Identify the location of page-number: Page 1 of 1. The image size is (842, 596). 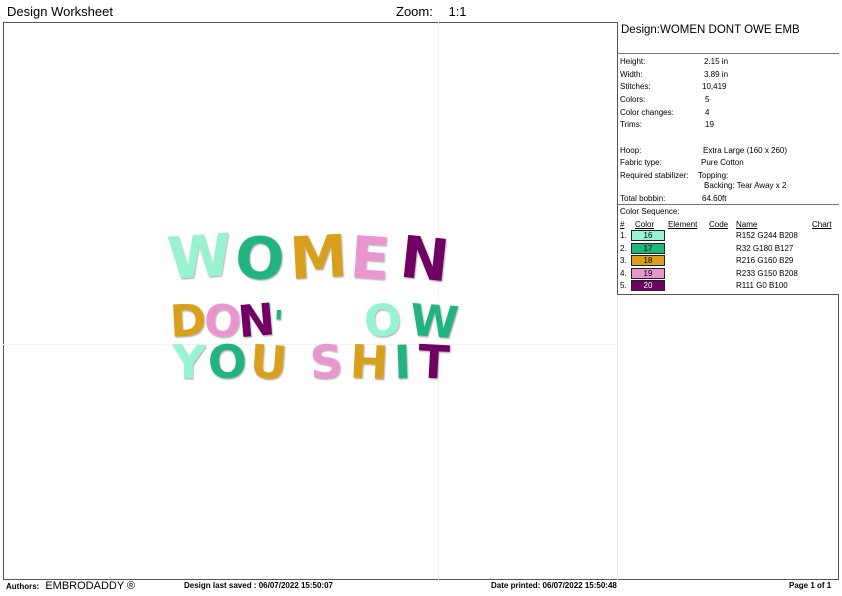
(810, 585).